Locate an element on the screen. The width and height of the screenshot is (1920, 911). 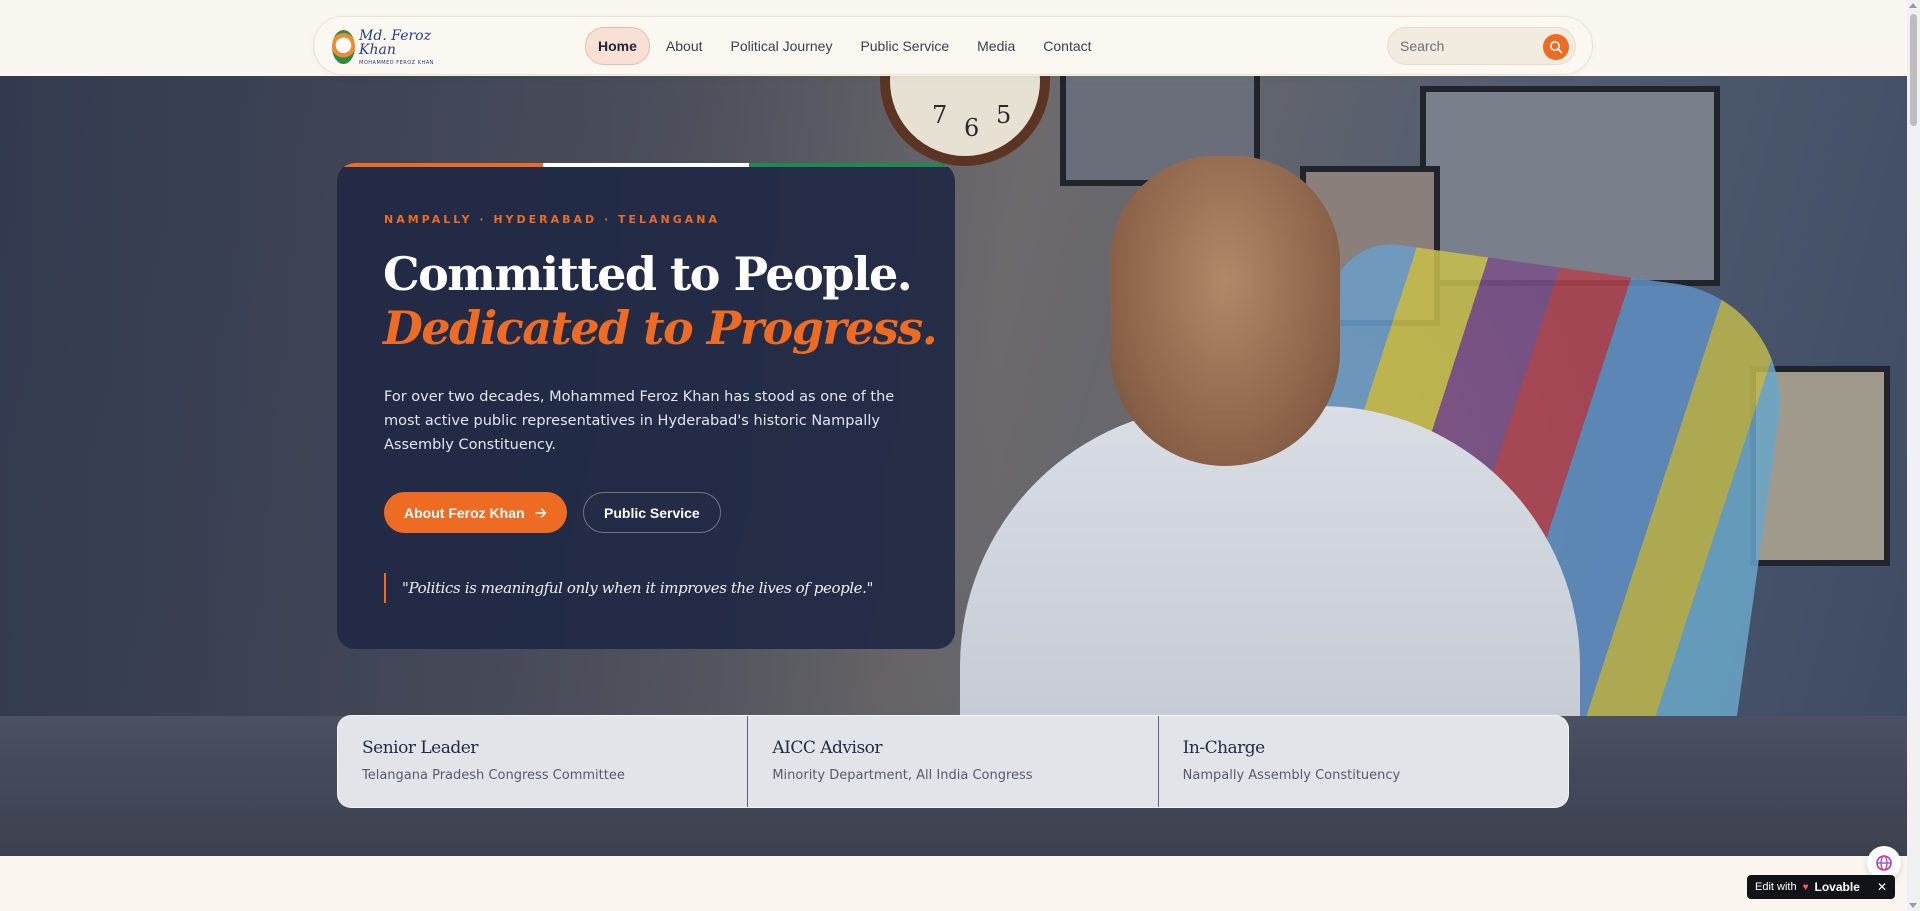
scroll-up-icon is located at coordinates (1913, 5).